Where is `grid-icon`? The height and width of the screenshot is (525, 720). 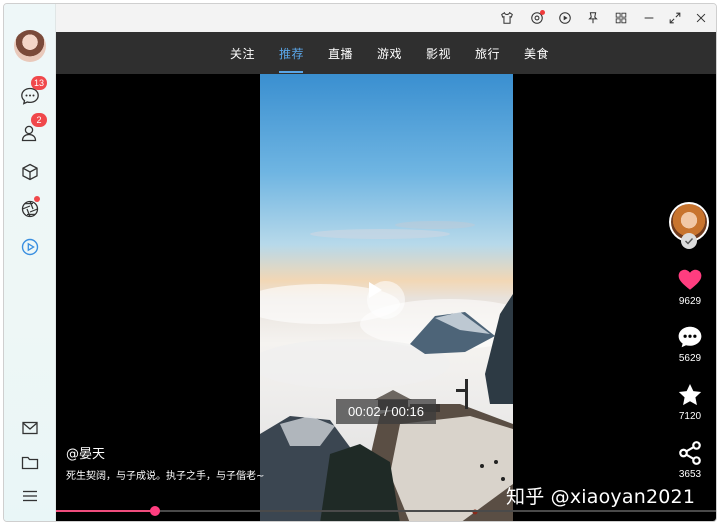 grid-icon is located at coordinates (621, 18).